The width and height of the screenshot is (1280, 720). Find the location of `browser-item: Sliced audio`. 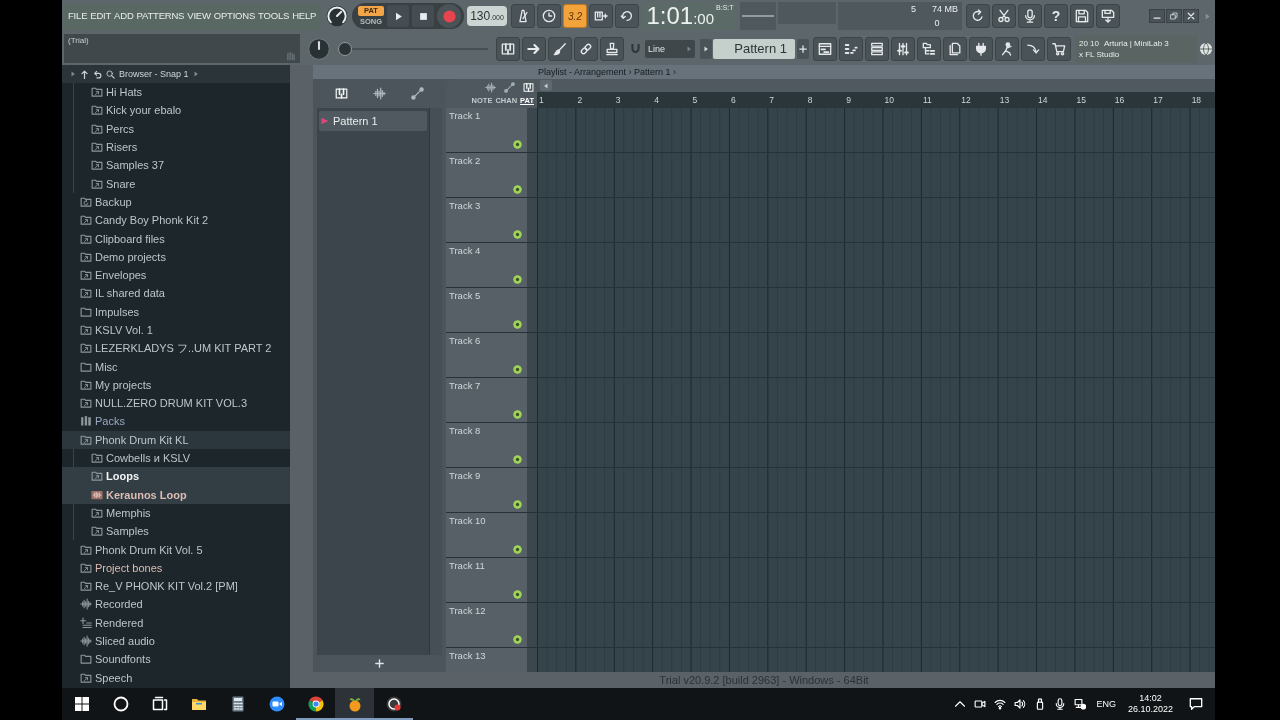

browser-item: Sliced audio is located at coordinates (176, 641).